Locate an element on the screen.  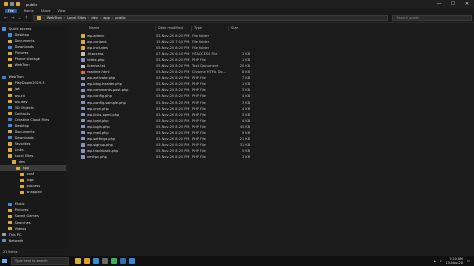
properties-icon is located at coordinates (12, 4).